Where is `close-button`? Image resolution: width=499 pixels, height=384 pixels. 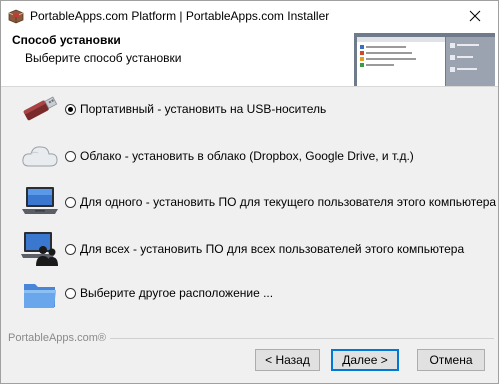 close-button is located at coordinates (475, 16).